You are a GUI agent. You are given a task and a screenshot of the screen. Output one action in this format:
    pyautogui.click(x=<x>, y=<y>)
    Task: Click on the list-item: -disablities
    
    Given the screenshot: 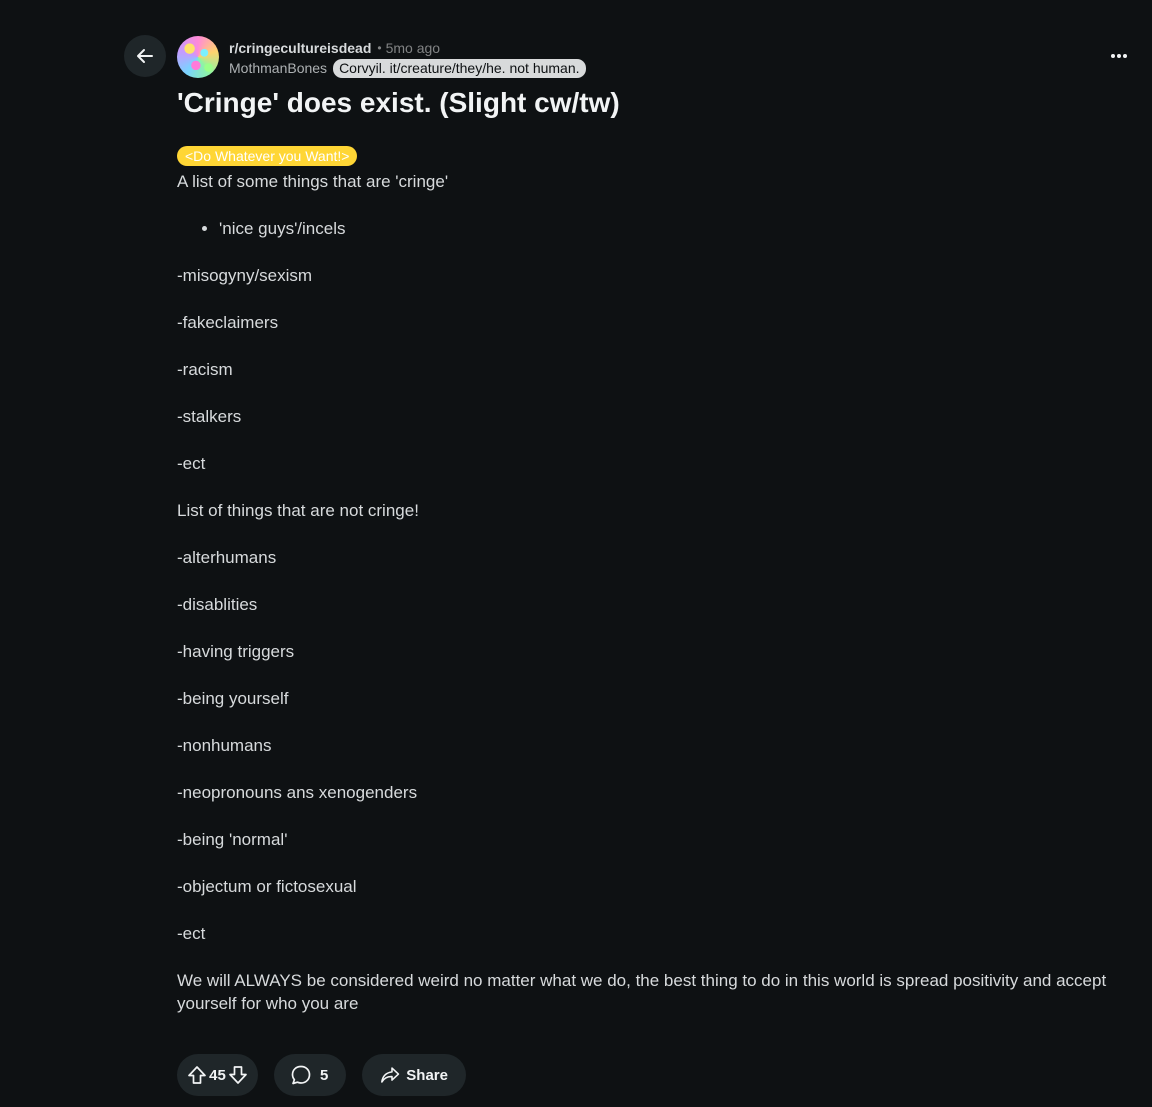 What is the action you would take?
    pyautogui.click(x=217, y=604)
    